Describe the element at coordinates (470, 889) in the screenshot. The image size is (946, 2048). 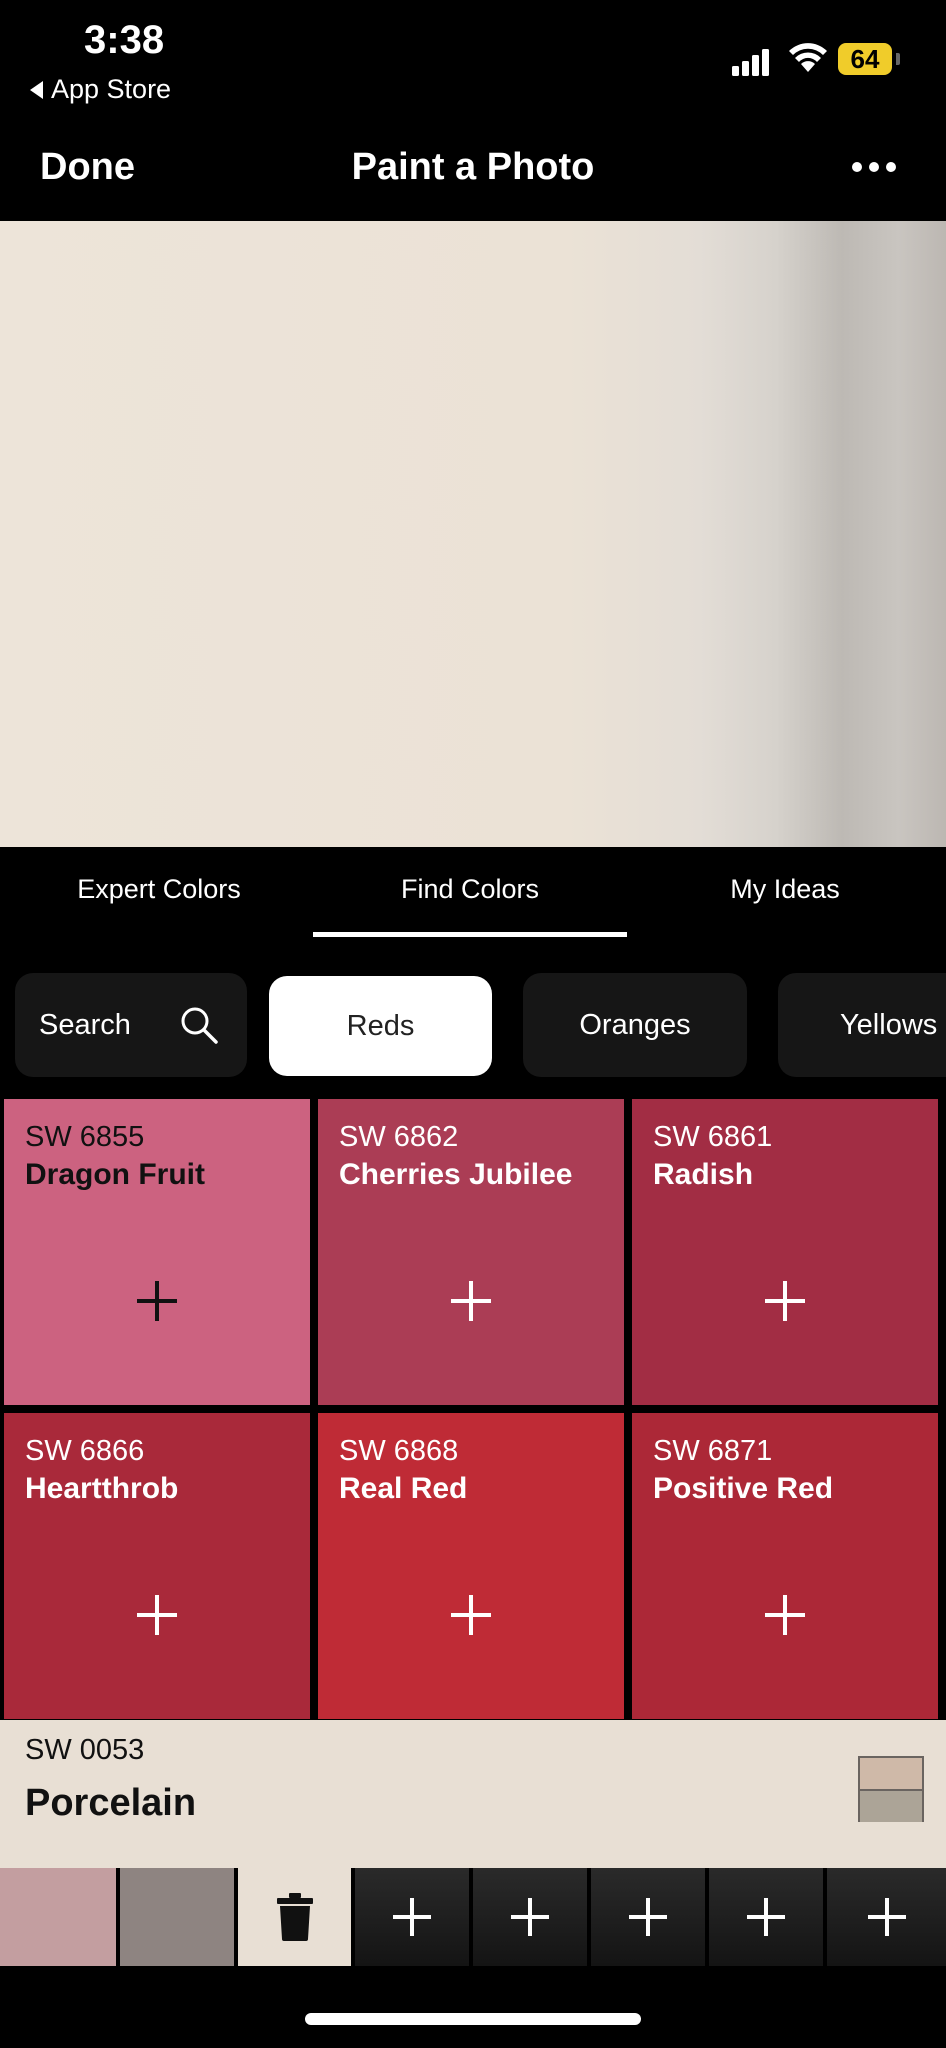
I see `tab-find-colors: Find Colors` at that location.